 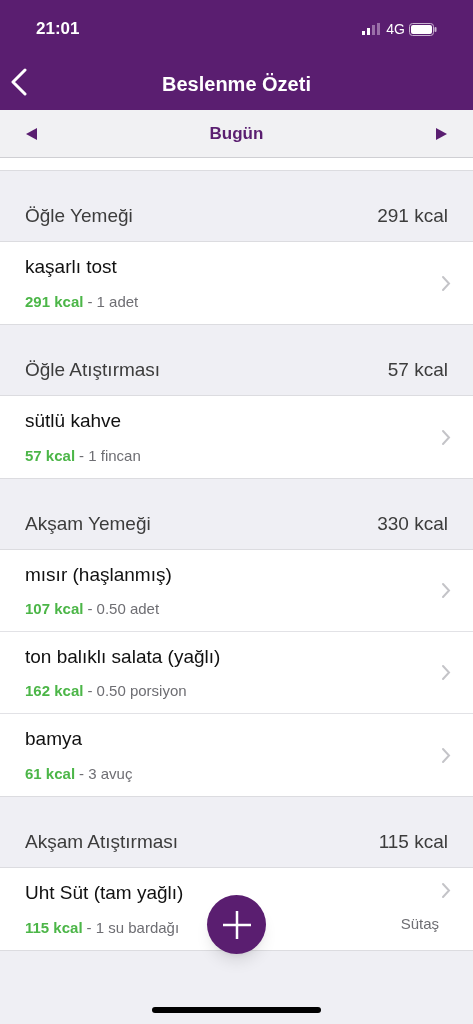 I want to click on food-kcal: 107 kcal, so click(x=54, y=609).